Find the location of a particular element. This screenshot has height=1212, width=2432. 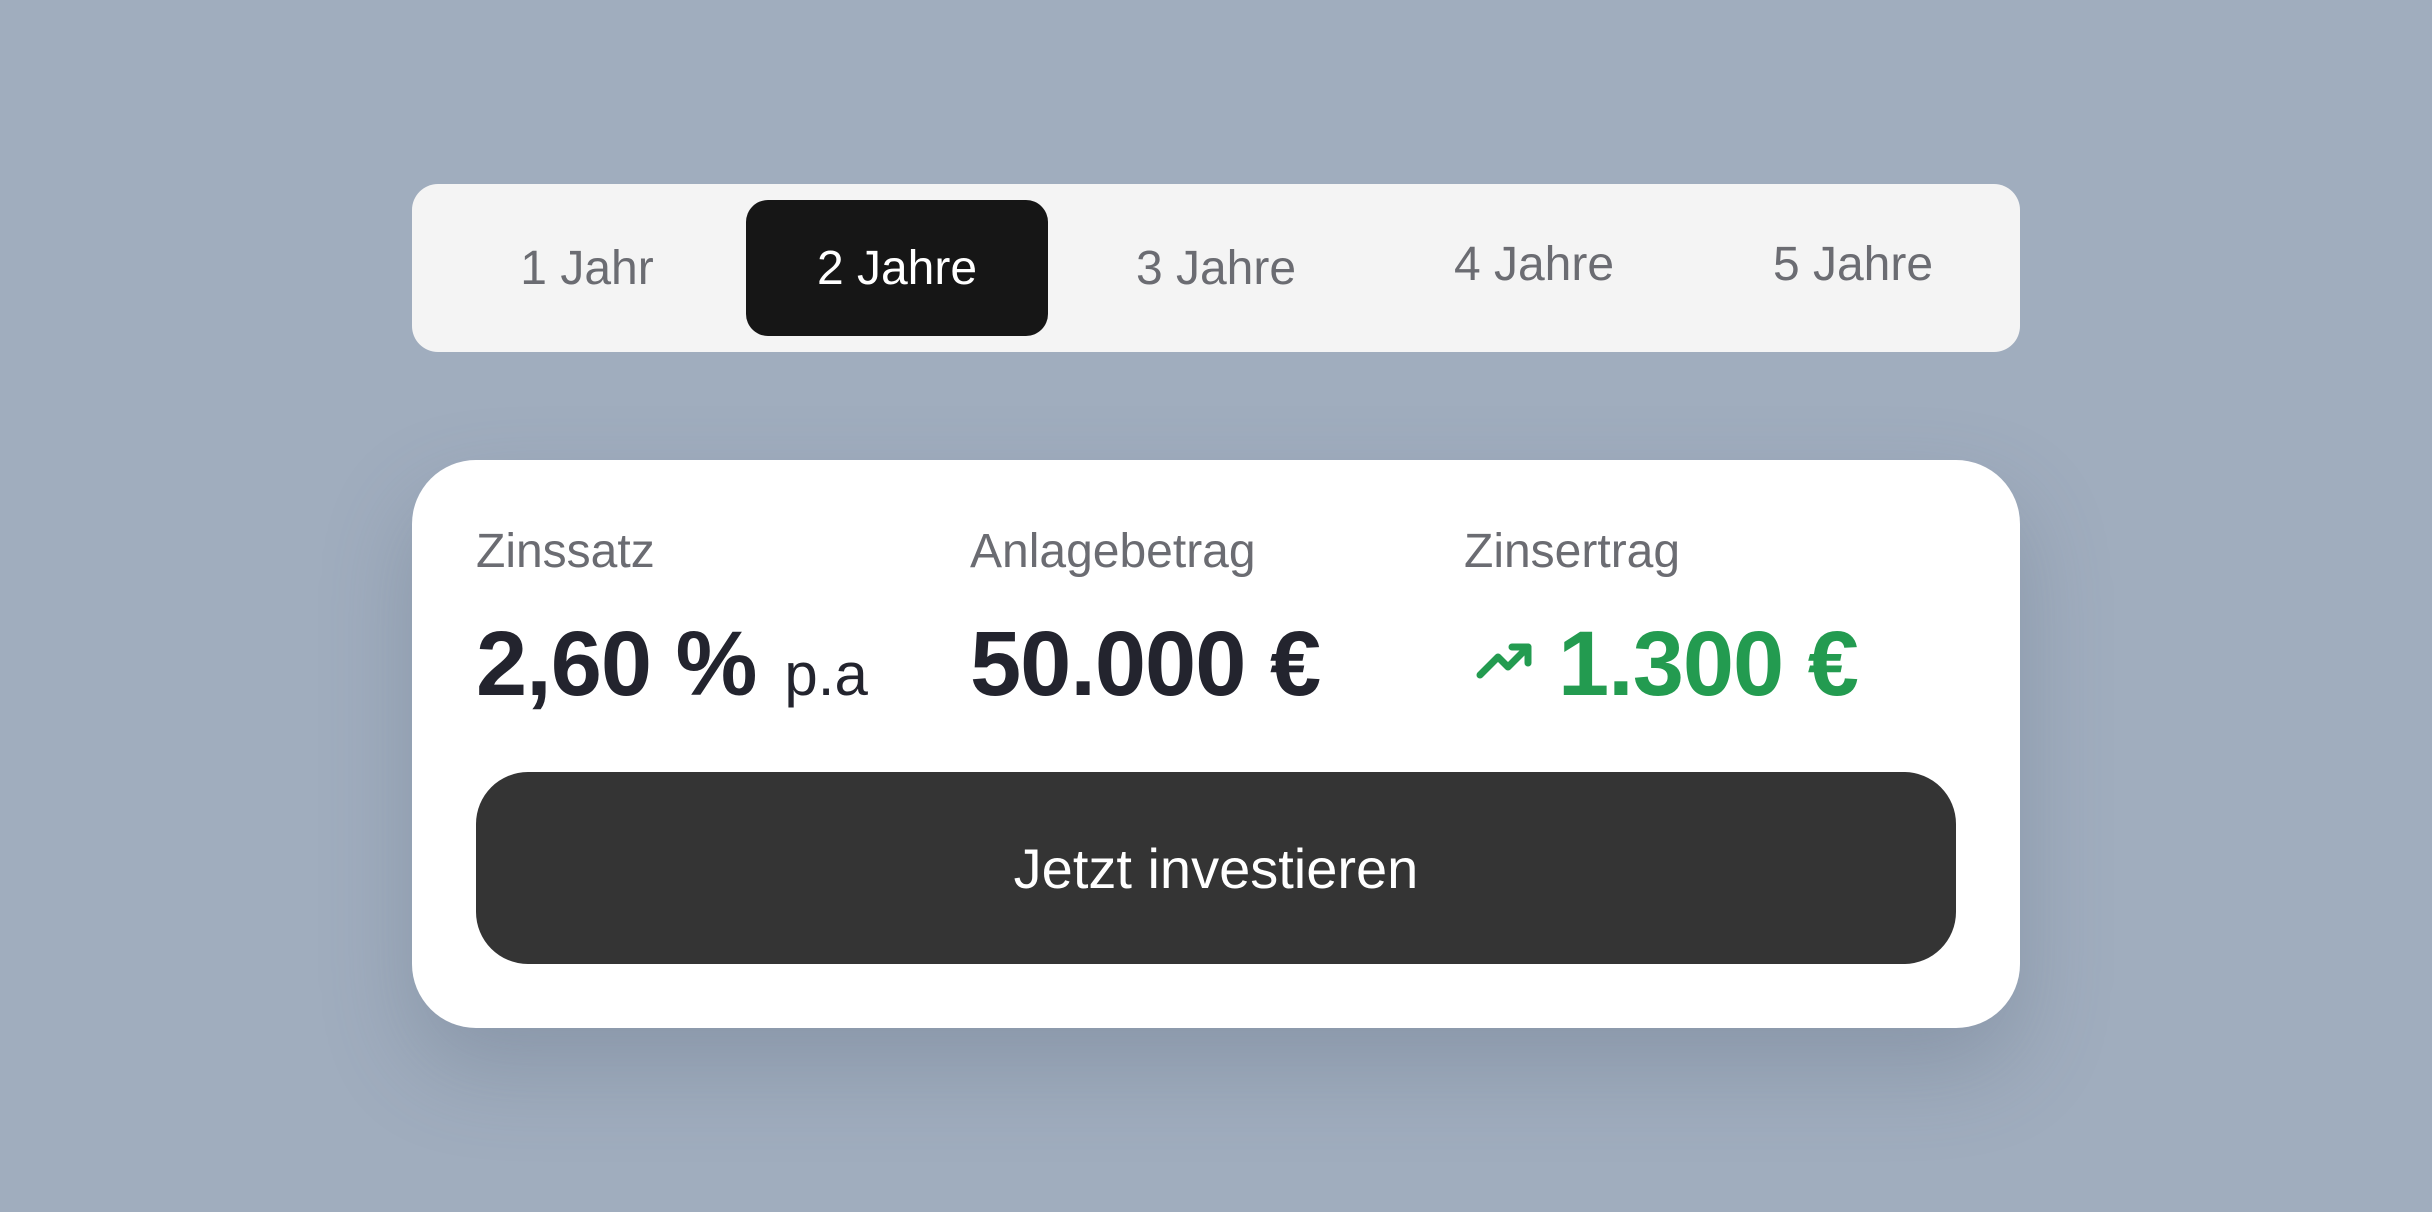

term-selector: 1 Jahr 2 Jahre 3 Jahre 4 Jahre 5 Jahre is located at coordinates (1216, 268).